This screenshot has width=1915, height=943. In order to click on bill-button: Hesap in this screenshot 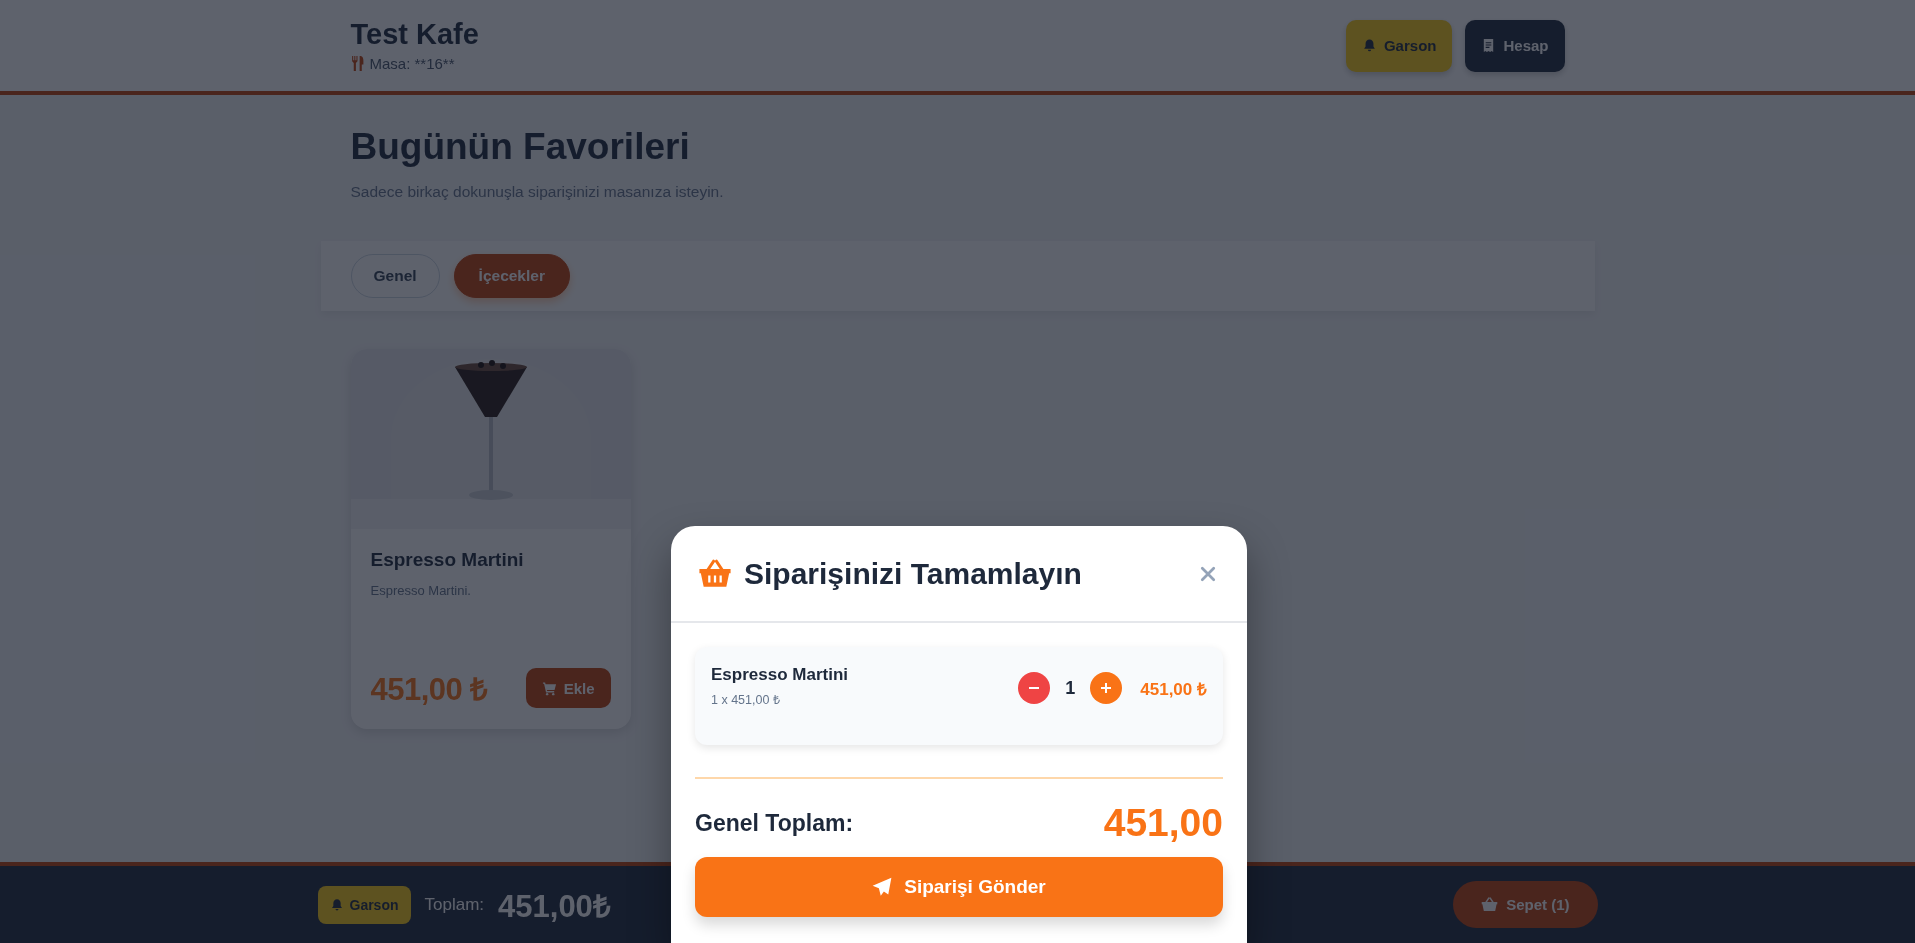, I will do `click(1515, 45)`.